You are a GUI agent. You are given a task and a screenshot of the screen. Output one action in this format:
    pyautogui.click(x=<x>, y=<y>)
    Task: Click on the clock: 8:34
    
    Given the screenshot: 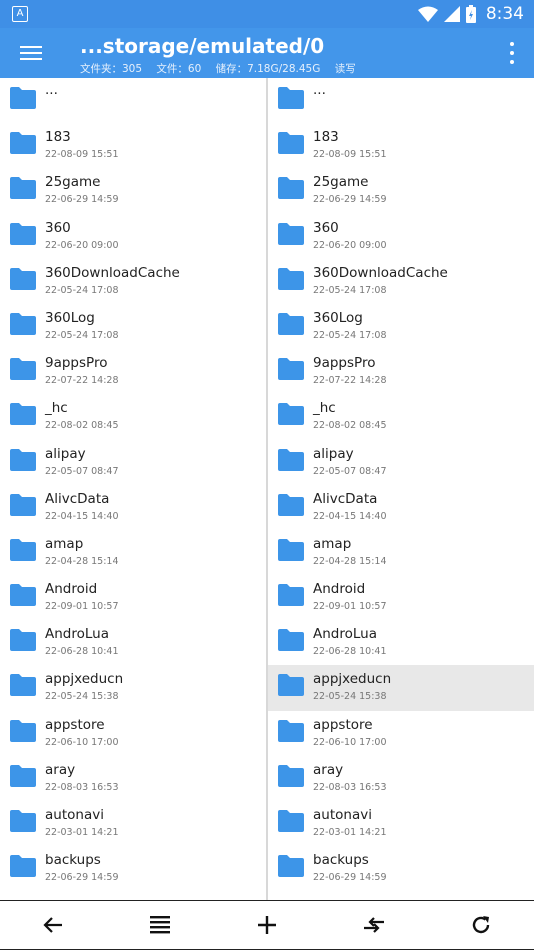 What is the action you would take?
    pyautogui.click(x=504, y=14)
    